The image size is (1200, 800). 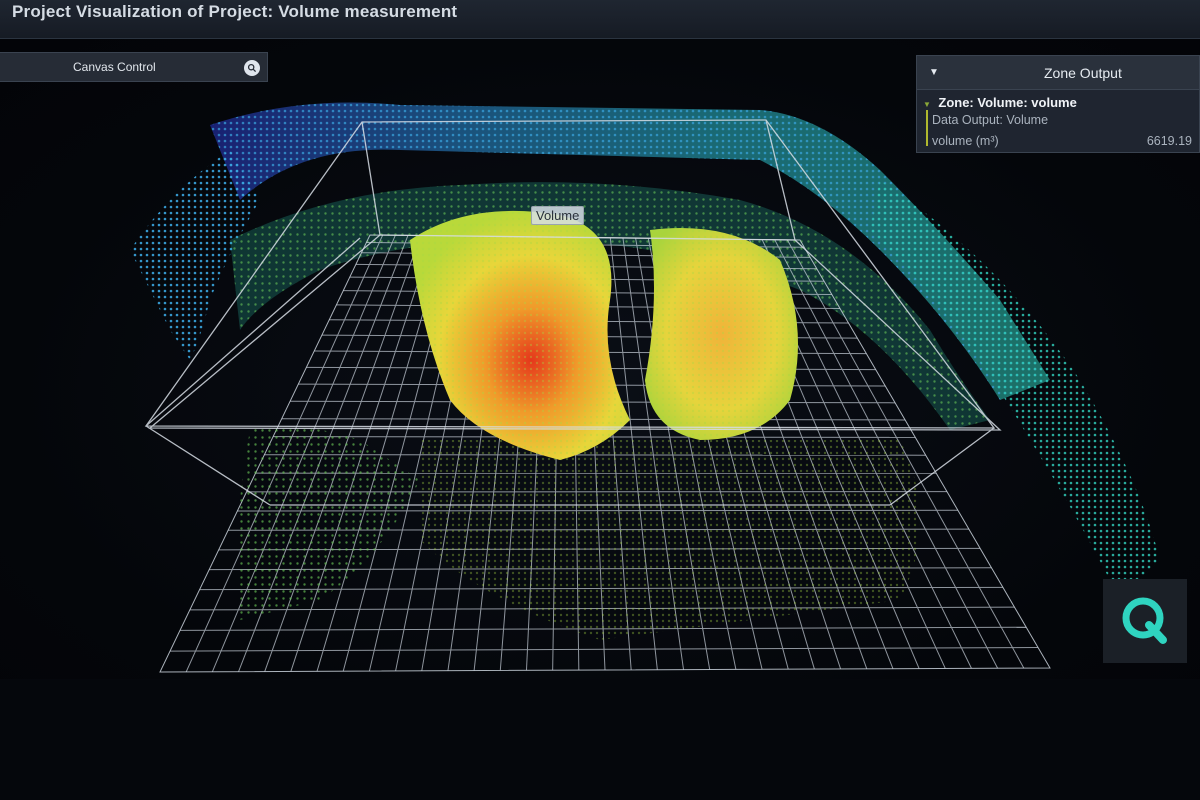 I want to click on zone-output-title: Zone Output, so click(x=1083, y=73).